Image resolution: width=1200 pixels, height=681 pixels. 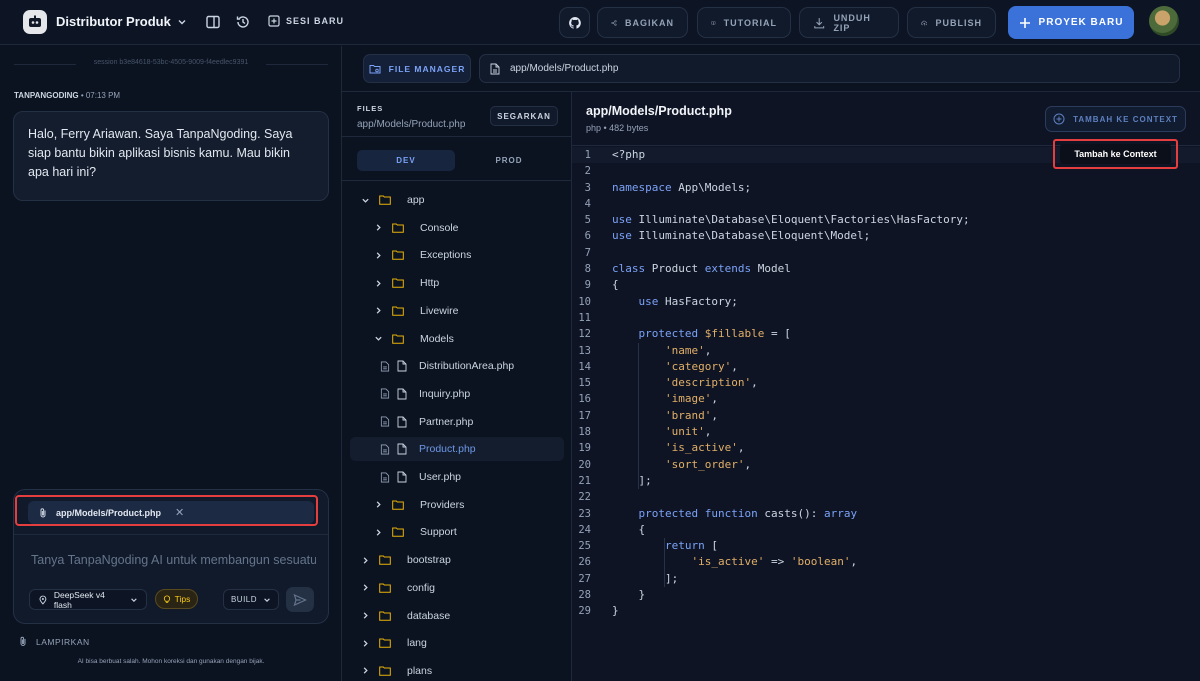 I want to click on tree-folder: app, so click(x=456, y=200).